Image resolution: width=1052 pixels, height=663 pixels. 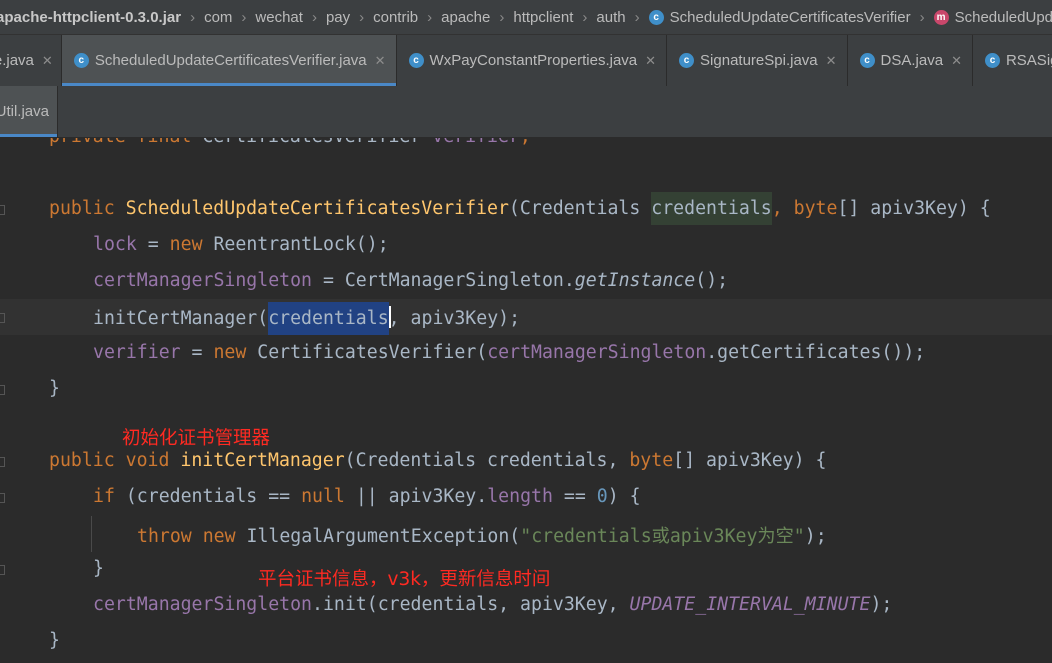 I want to click on breadcrumb-wechat: wechat, so click(x=279, y=17).